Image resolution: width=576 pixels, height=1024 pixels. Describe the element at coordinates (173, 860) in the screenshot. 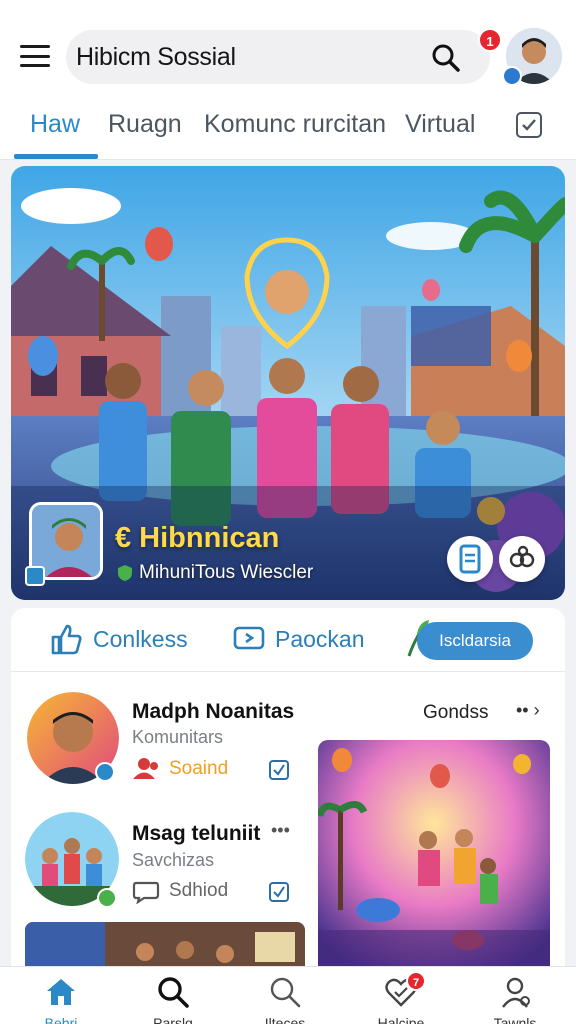

I see `post-community: Savchizas` at that location.